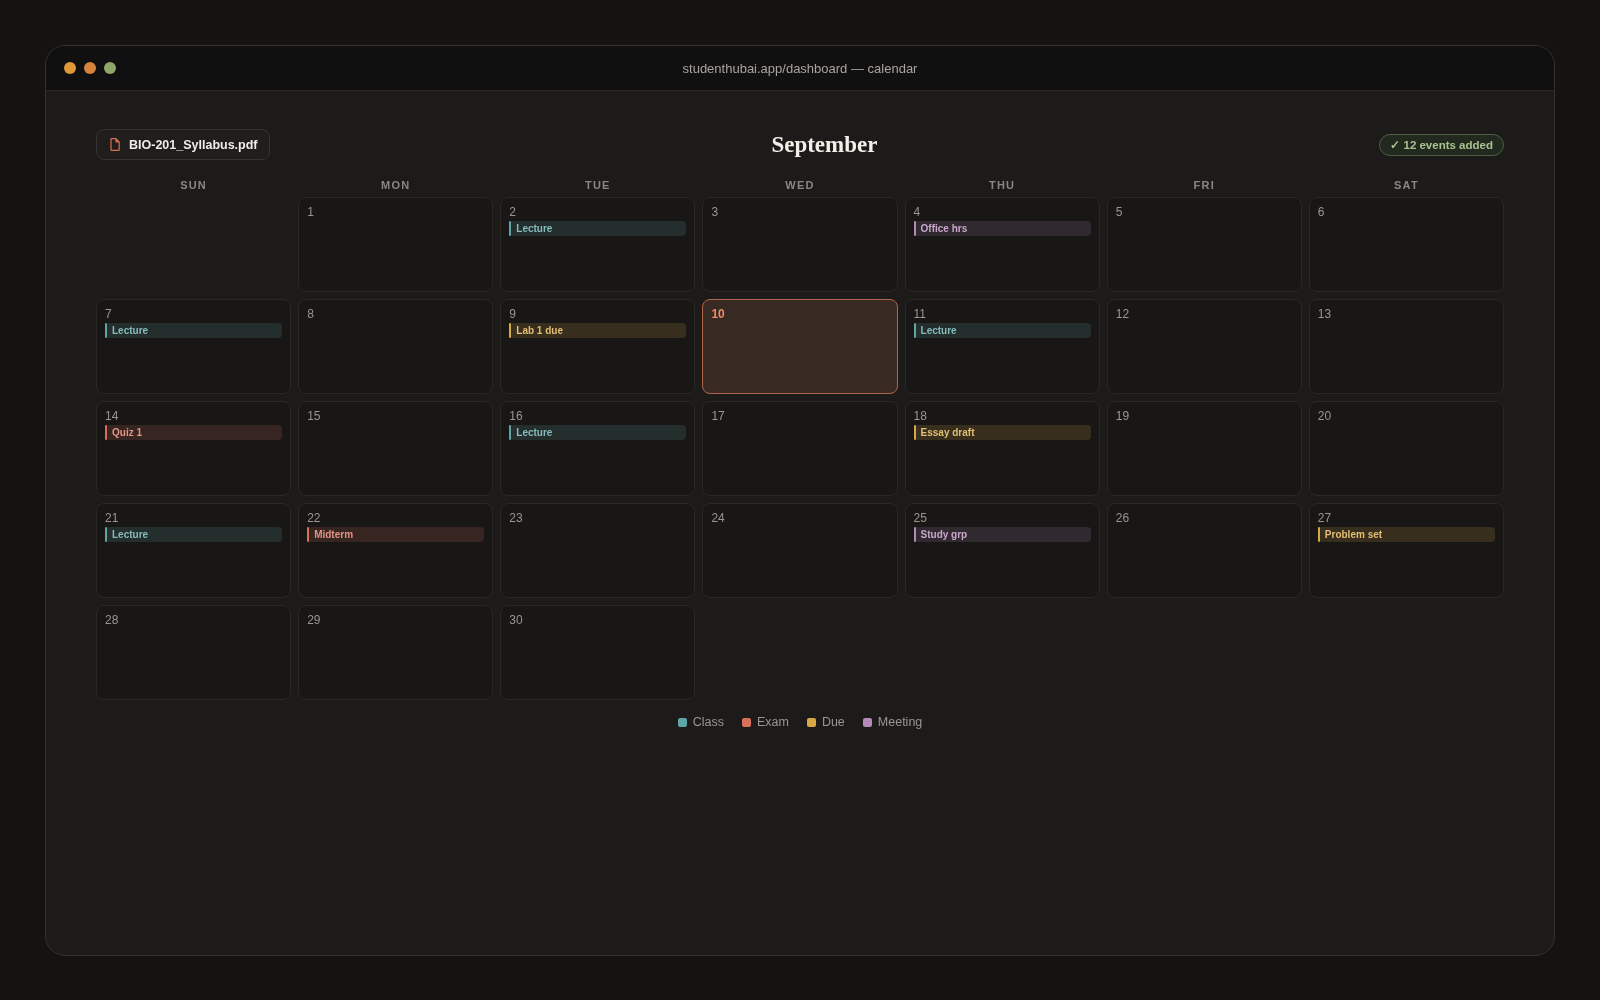 The image size is (1600, 1000). Describe the element at coordinates (1324, 416) in the screenshot. I see `day-number: 20` at that location.